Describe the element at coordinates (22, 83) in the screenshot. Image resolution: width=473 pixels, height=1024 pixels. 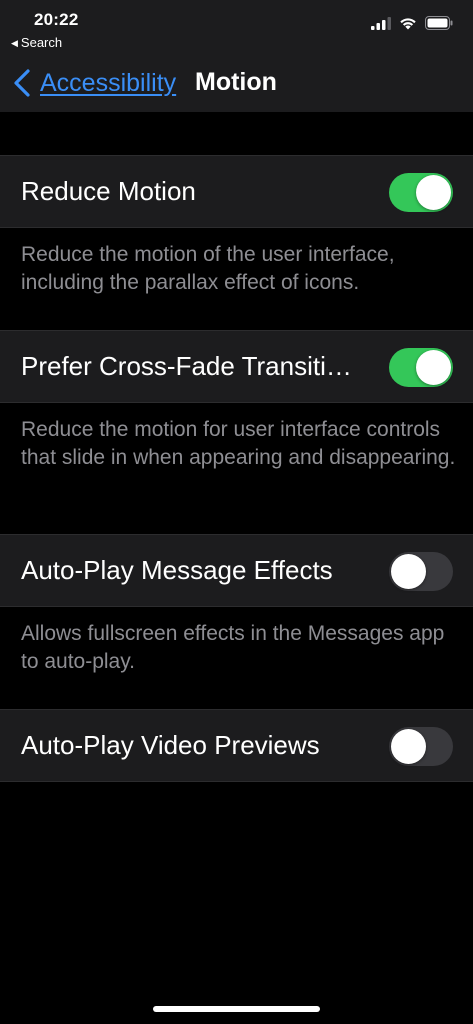
I see `chevron-left-icon` at that location.